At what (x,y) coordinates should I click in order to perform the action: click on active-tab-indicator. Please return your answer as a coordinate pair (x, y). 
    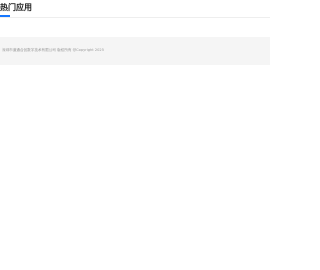
    Looking at the image, I should click on (5, 16).